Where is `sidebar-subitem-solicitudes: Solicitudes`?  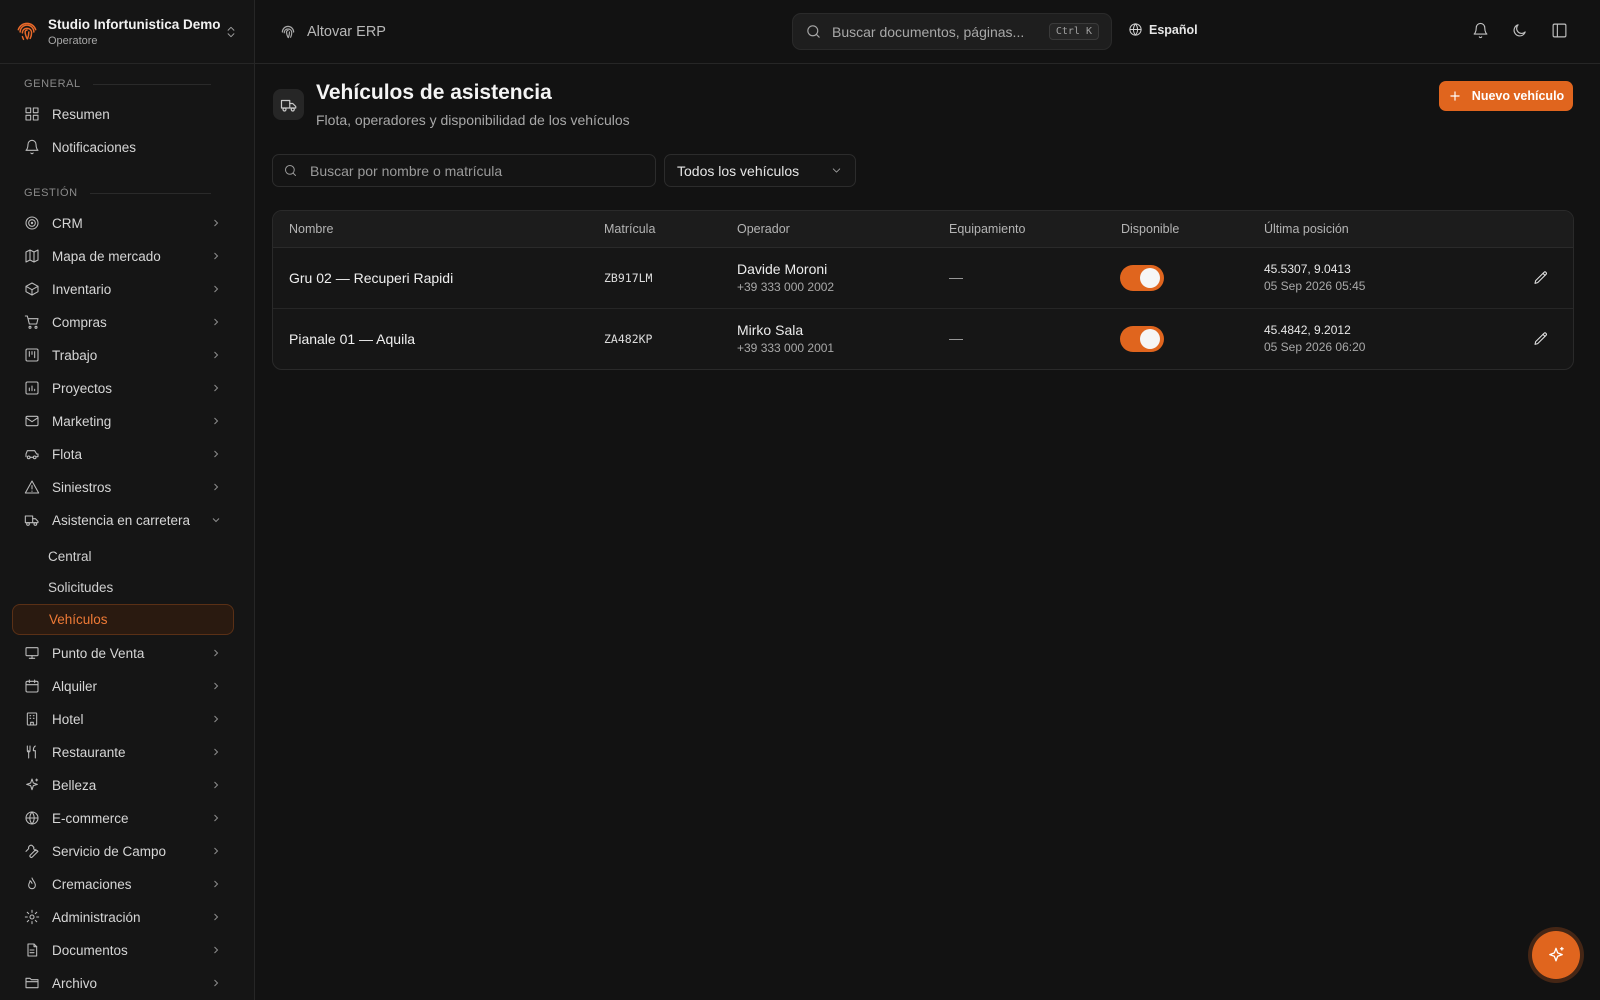
sidebar-subitem-solicitudes: Solicitudes is located at coordinates (123, 587).